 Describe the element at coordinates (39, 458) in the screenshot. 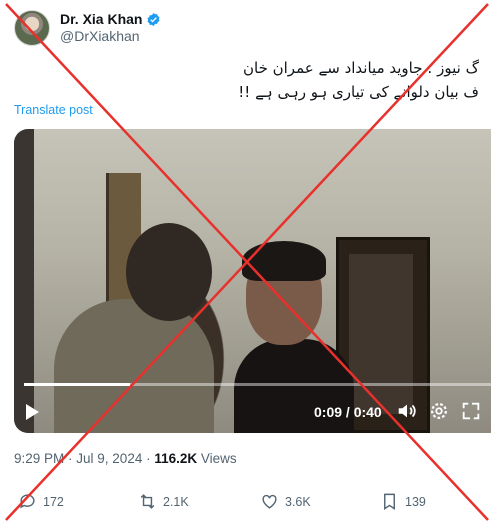

I see `tweet-time: 9:29 PM` at that location.